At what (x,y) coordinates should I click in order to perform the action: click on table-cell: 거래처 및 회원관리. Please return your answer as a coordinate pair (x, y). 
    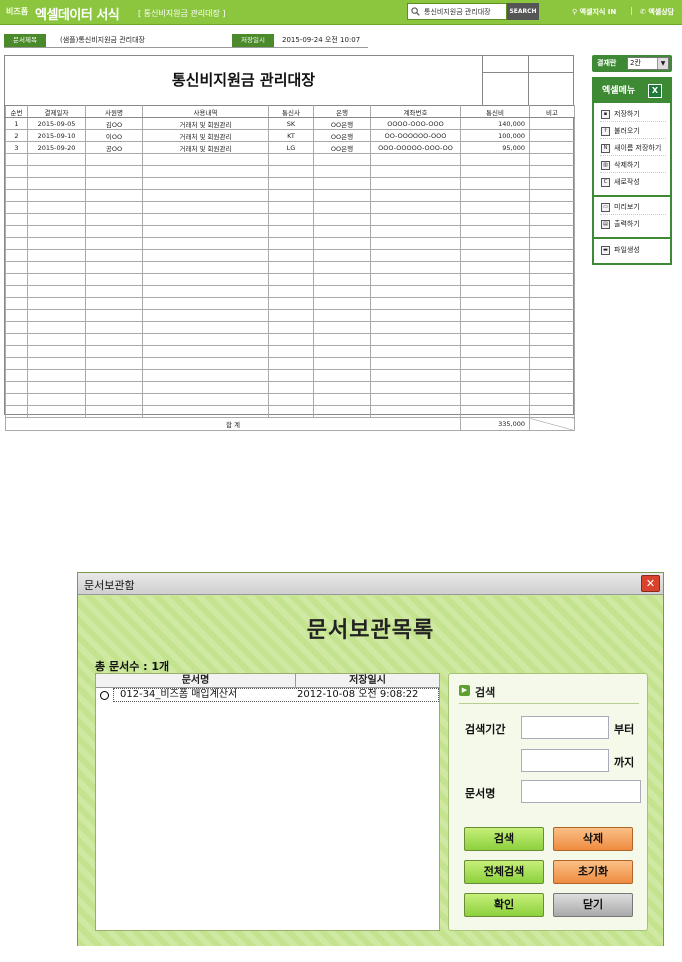
    Looking at the image, I should click on (205, 135).